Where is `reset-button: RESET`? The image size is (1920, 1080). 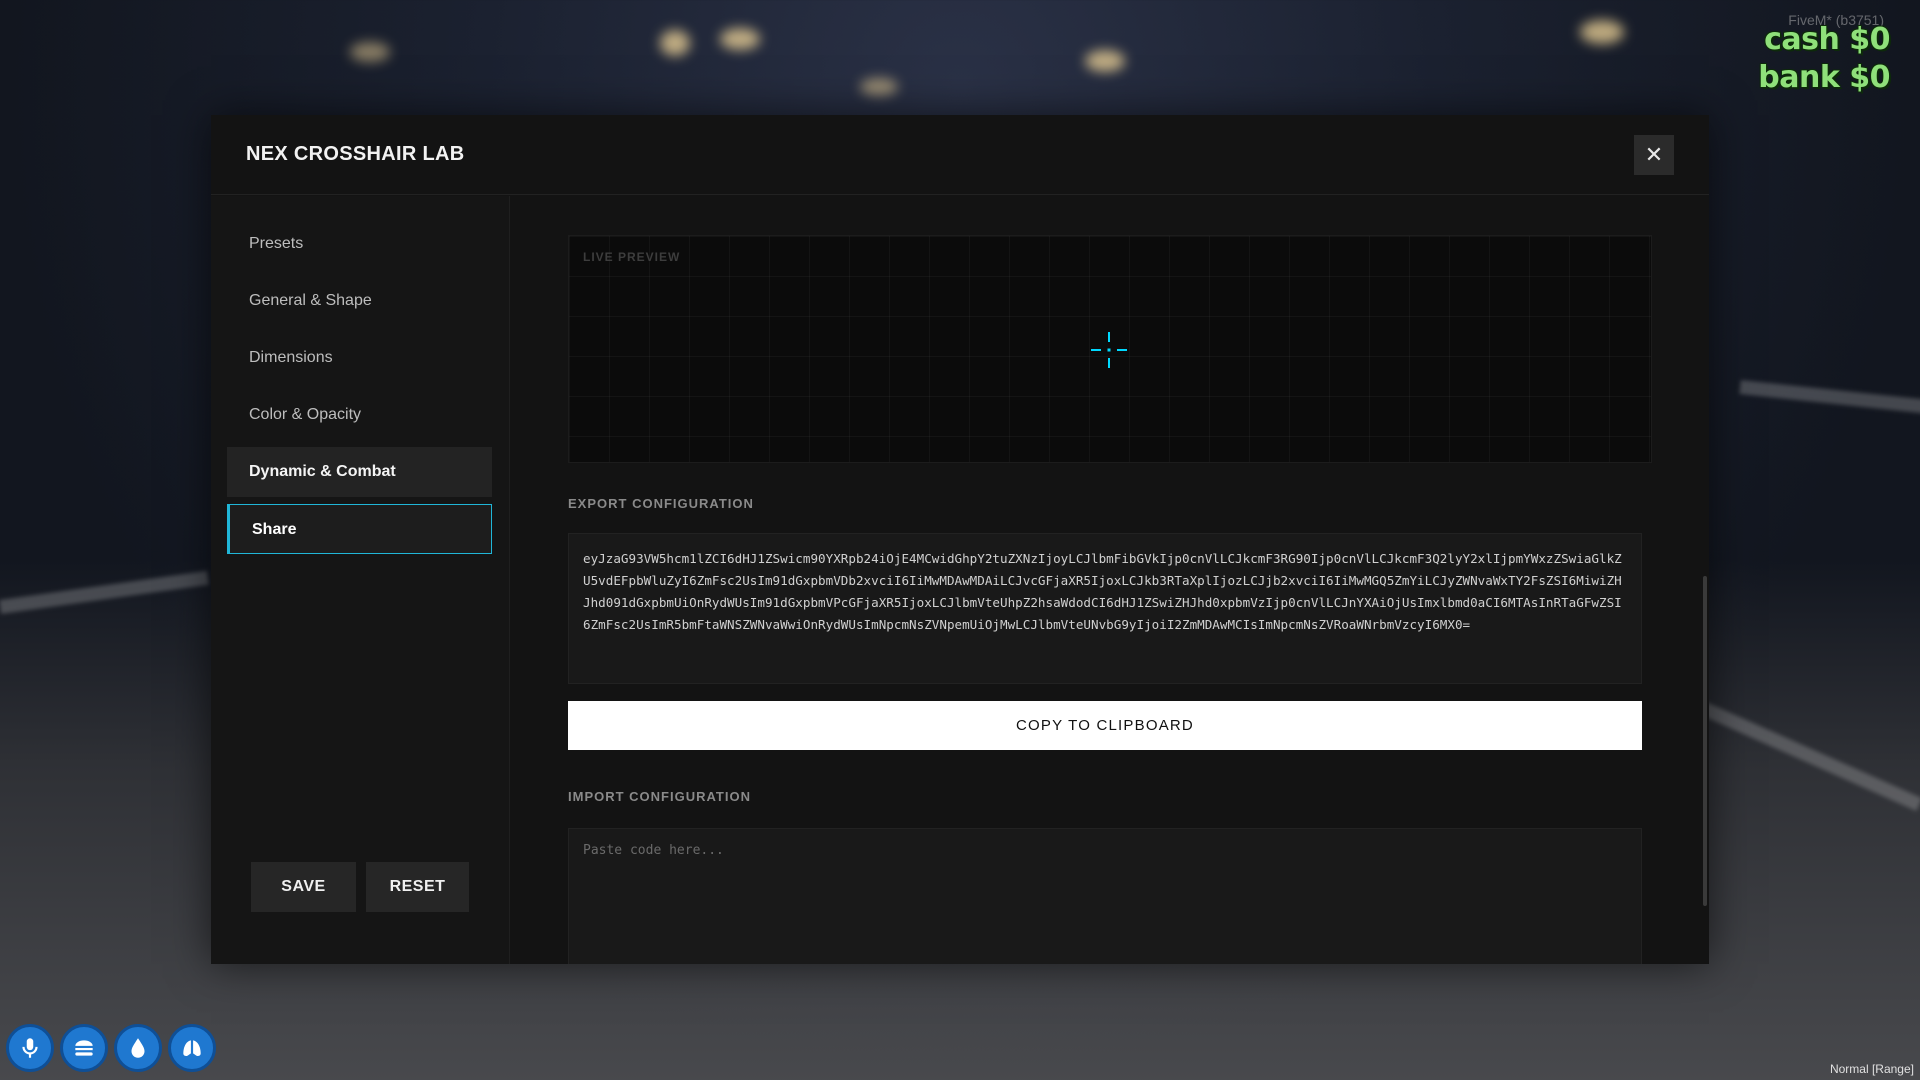 reset-button: RESET is located at coordinates (417, 887).